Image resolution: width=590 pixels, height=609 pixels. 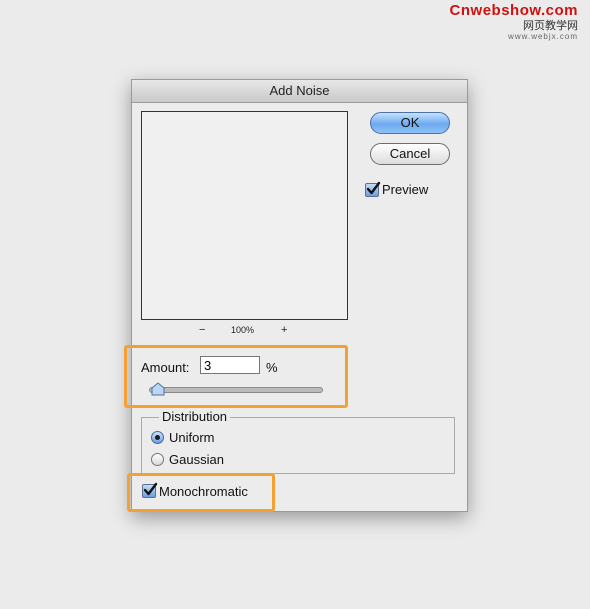 What do you see at coordinates (299, 91) in the screenshot?
I see `dialog-title: Add Noise` at bounding box center [299, 91].